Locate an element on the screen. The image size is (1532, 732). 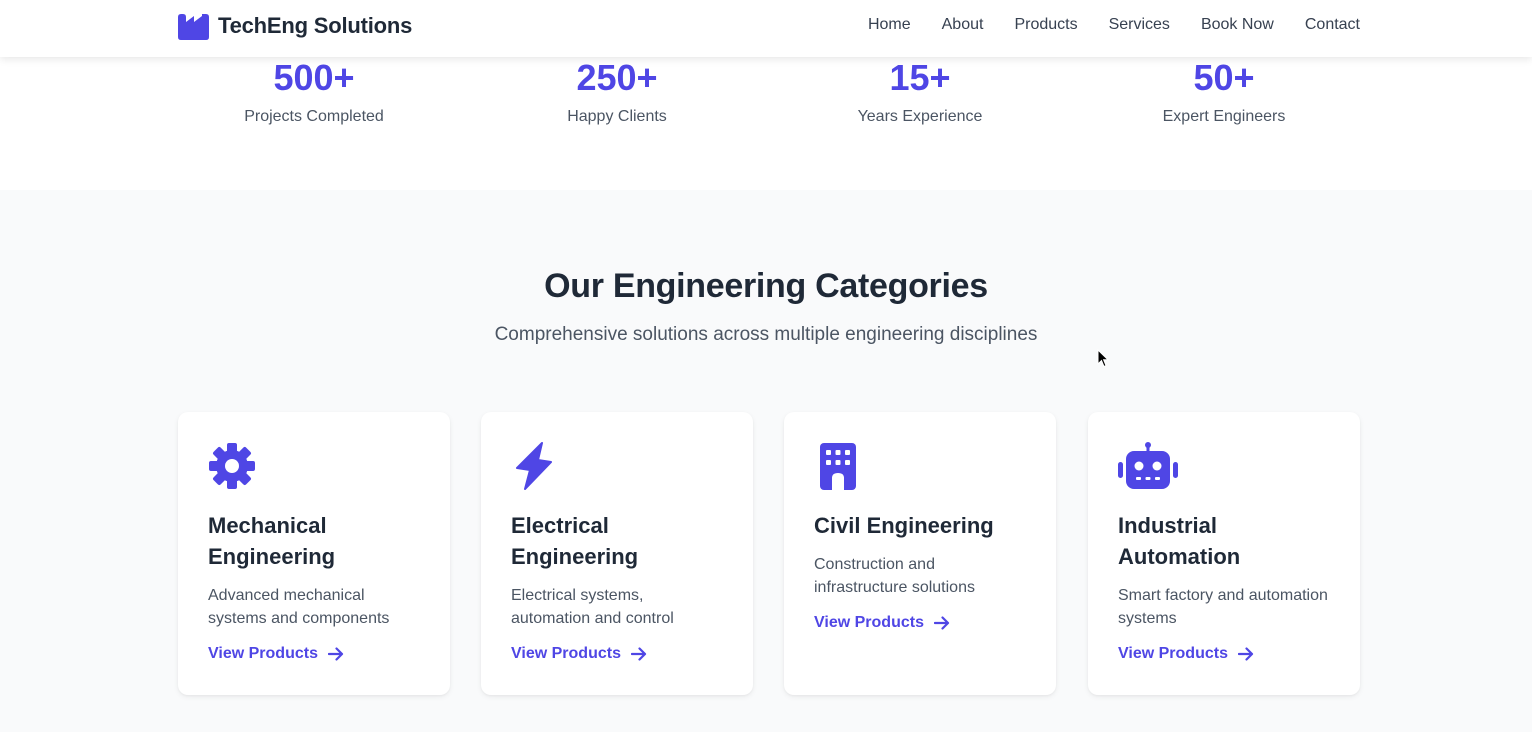
brand-name: TechEng Solutions is located at coordinates (315, 25).